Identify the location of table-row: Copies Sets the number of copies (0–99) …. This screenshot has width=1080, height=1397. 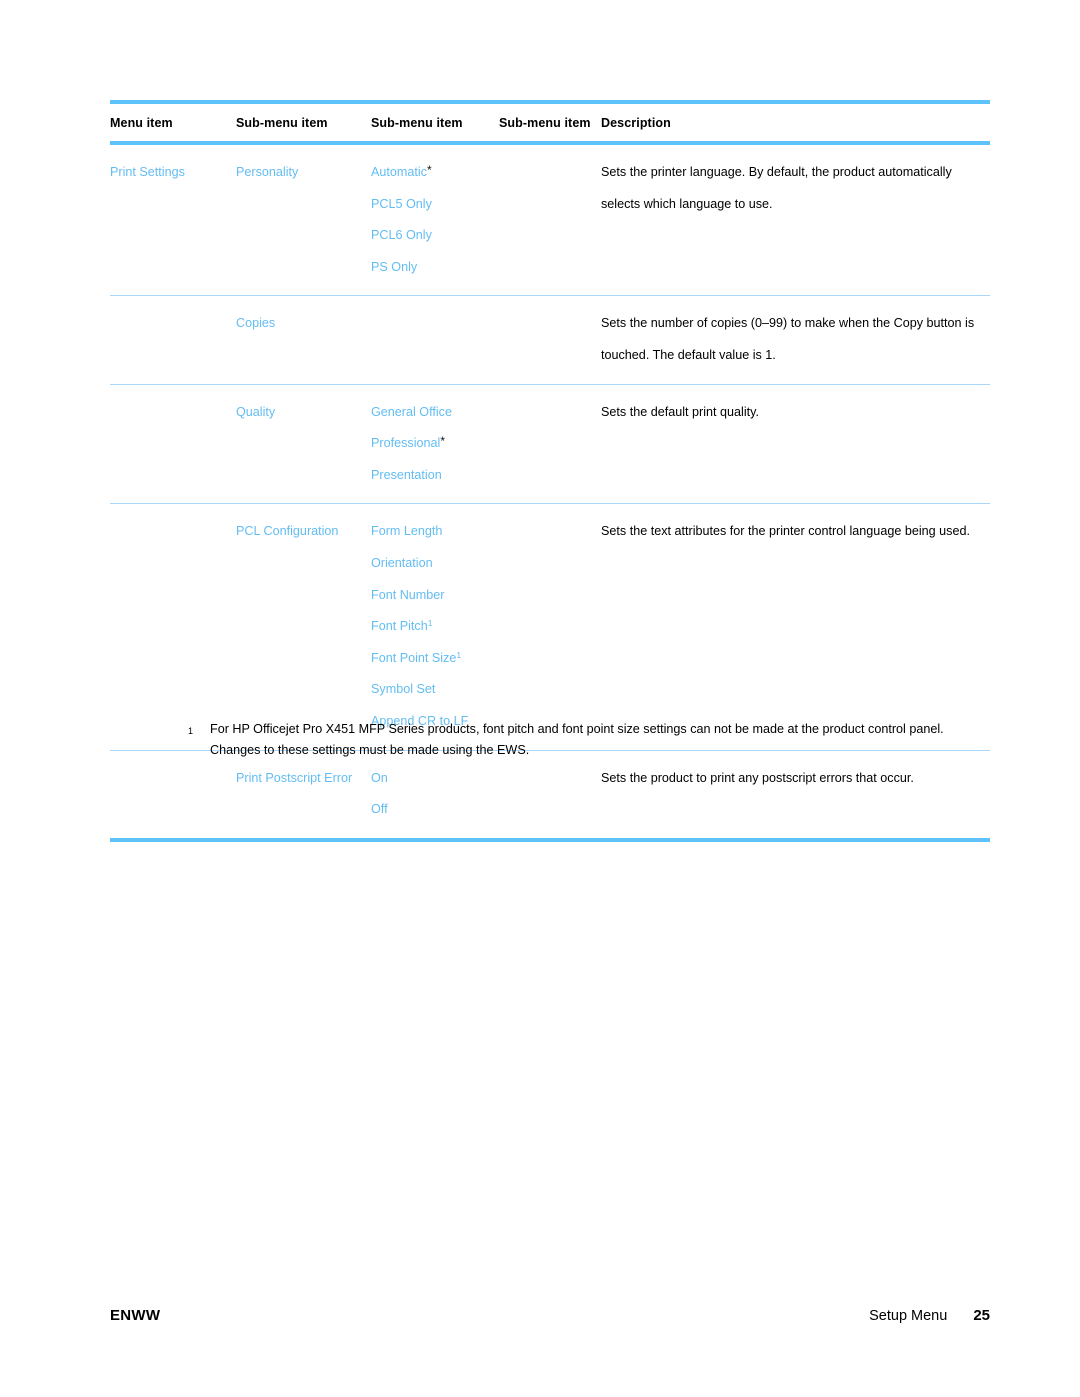
(550, 340).